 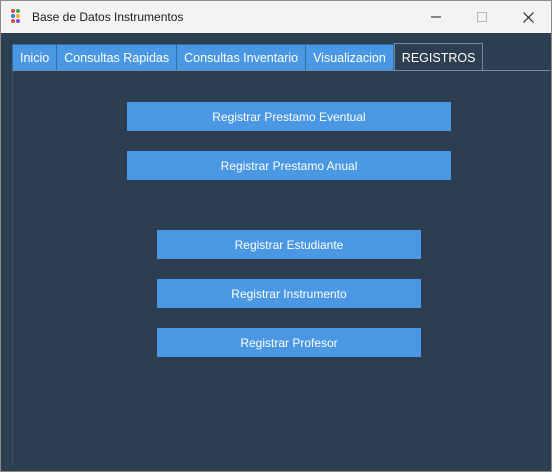 What do you see at coordinates (242, 57) in the screenshot?
I see `tab-consultas-inventario: Consultas Inventario` at bounding box center [242, 57].